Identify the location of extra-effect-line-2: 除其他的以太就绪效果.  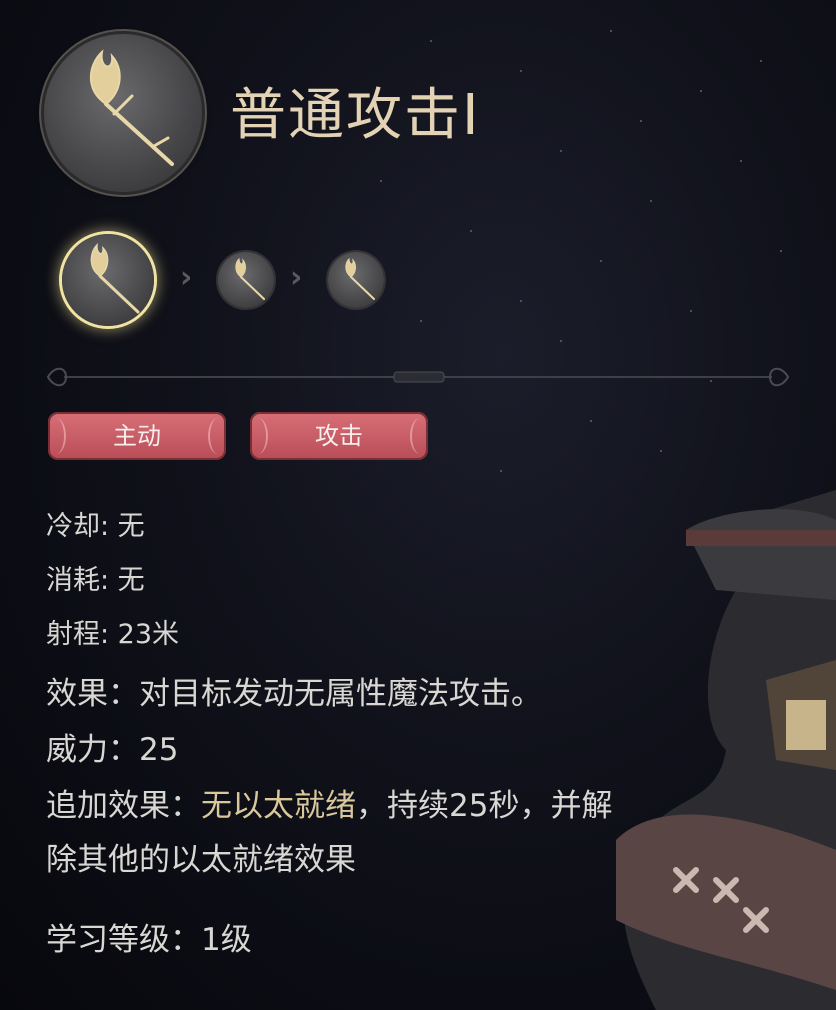
(201, 860).